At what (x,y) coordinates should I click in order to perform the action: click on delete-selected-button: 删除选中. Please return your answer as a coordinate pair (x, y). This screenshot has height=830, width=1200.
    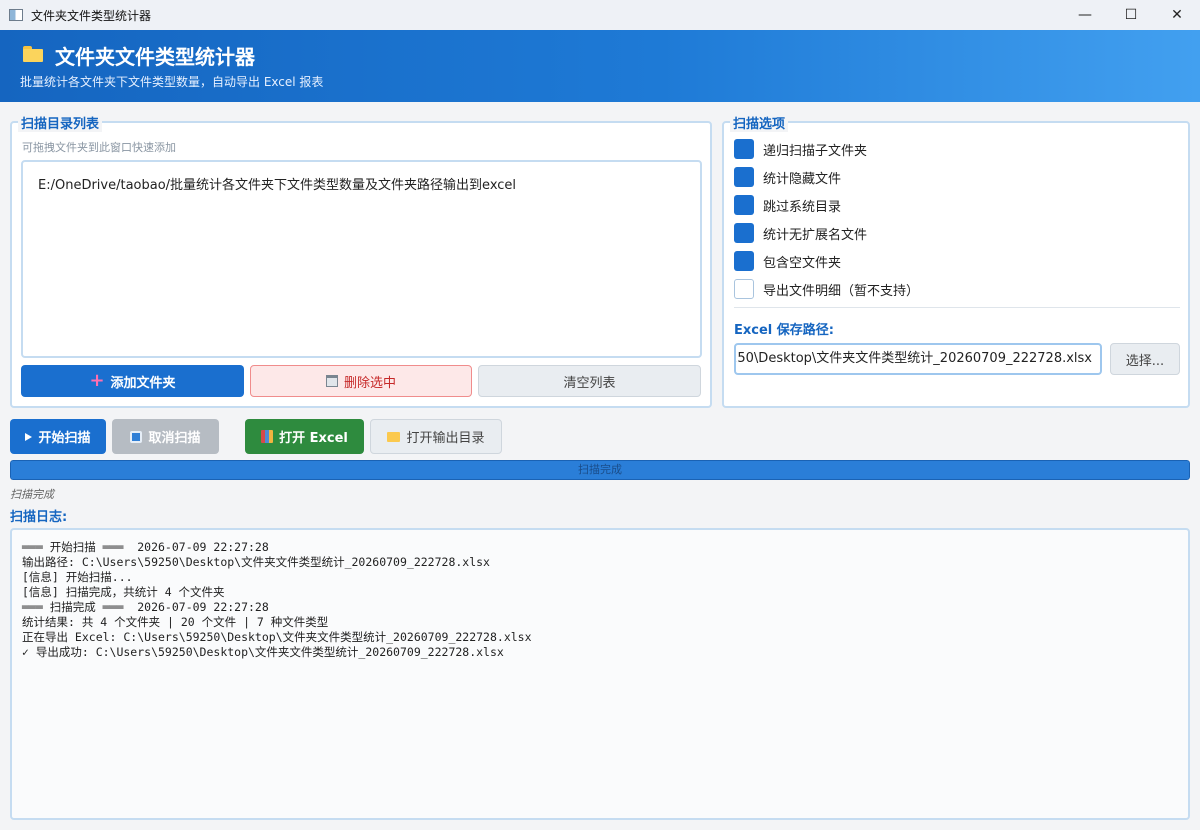
    Looking at the image, I should click on (361, 381).